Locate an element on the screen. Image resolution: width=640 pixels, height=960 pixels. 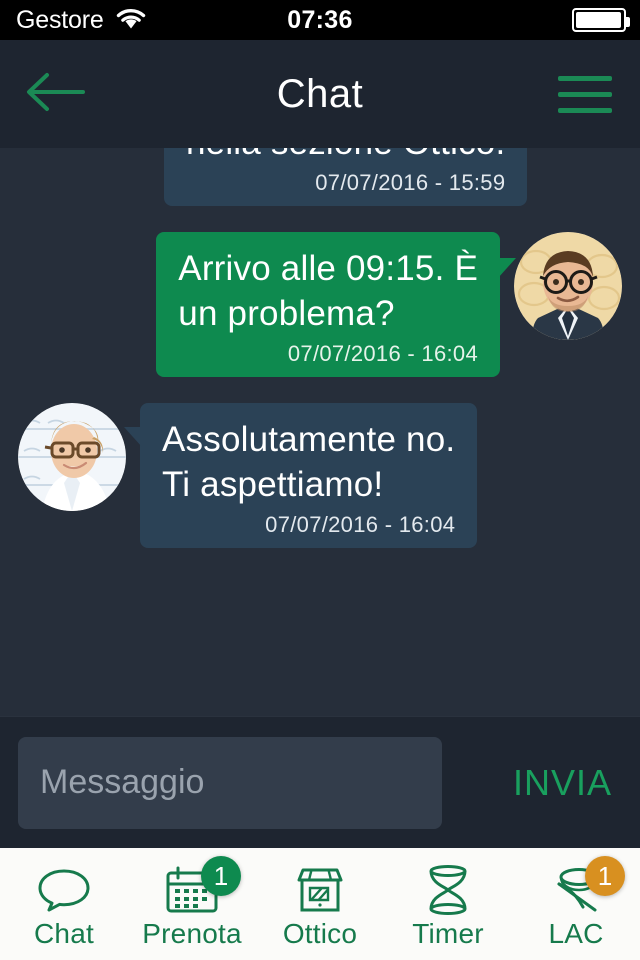
tab-chat: Chat is located at coordinates (64, 904).